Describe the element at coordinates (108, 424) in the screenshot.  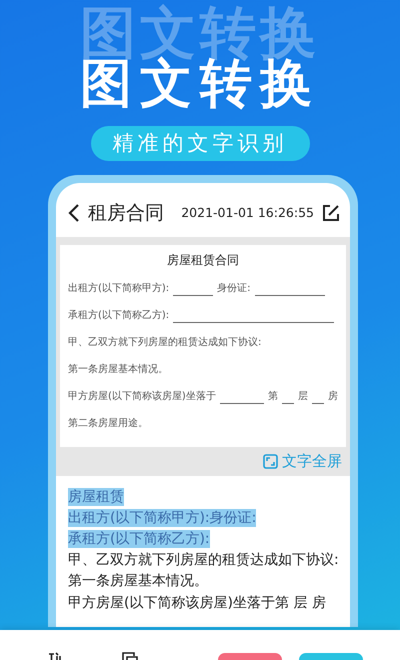
I see `document-text: 第二条房屋用途。` at that location.